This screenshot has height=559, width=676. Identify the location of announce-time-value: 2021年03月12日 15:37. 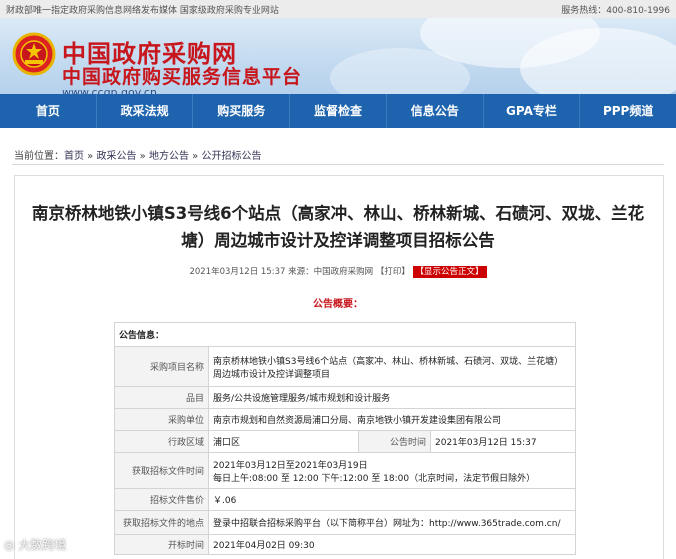
(503, 441).